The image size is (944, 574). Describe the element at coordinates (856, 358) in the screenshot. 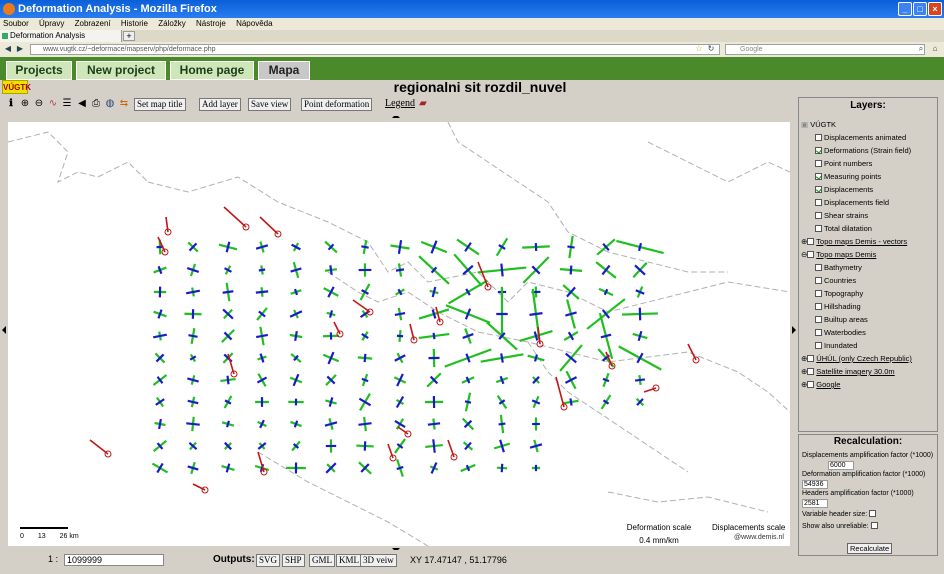

I see `layer-uhul: ⊕ ÚHÚL (only Czech Republic)` at that location.